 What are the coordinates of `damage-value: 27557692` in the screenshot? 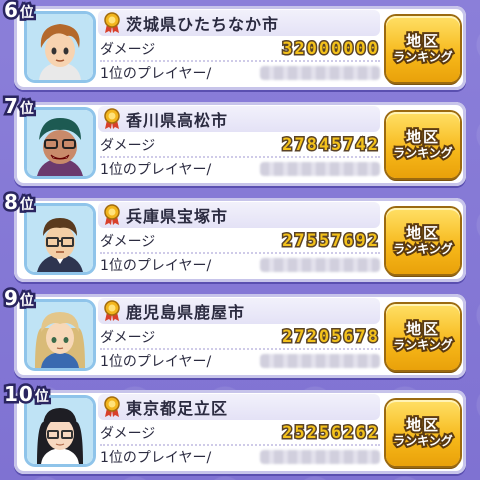 It's located at (330, 241).